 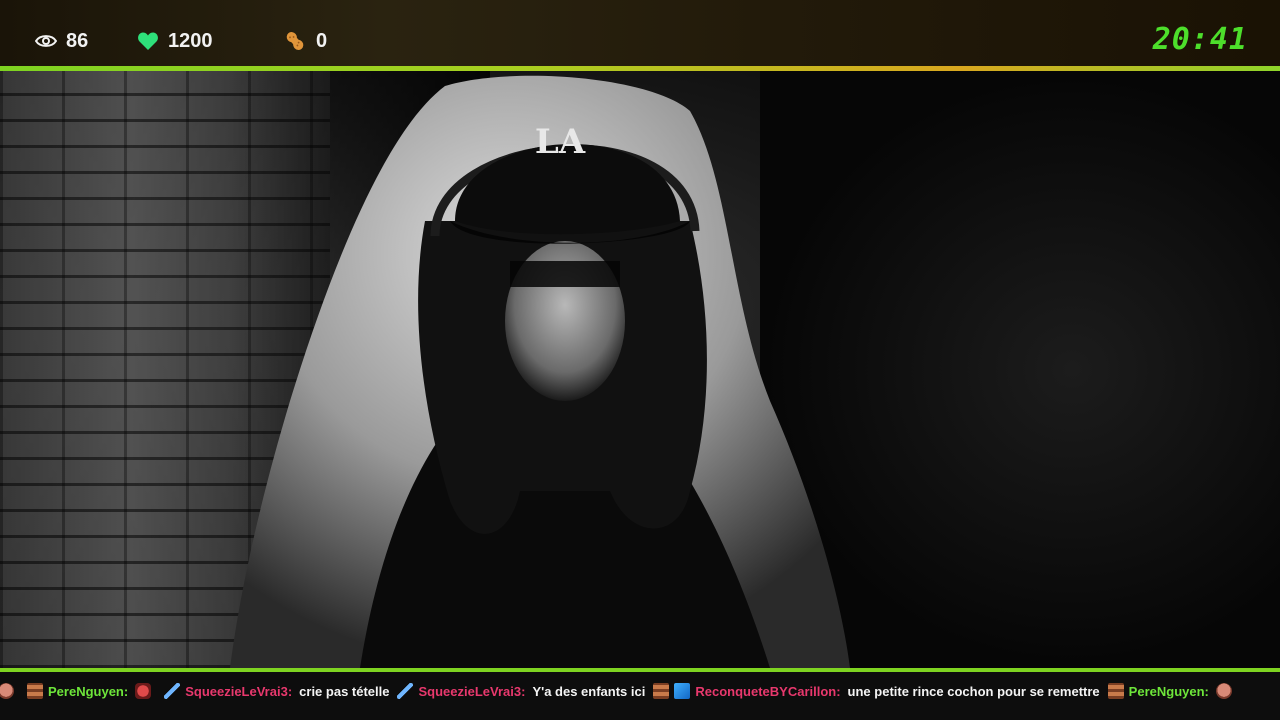 What do you see at coordinates (560, 142) in the screenshot?
I see `cap-logo: LA` at bounding box center [560, 142].